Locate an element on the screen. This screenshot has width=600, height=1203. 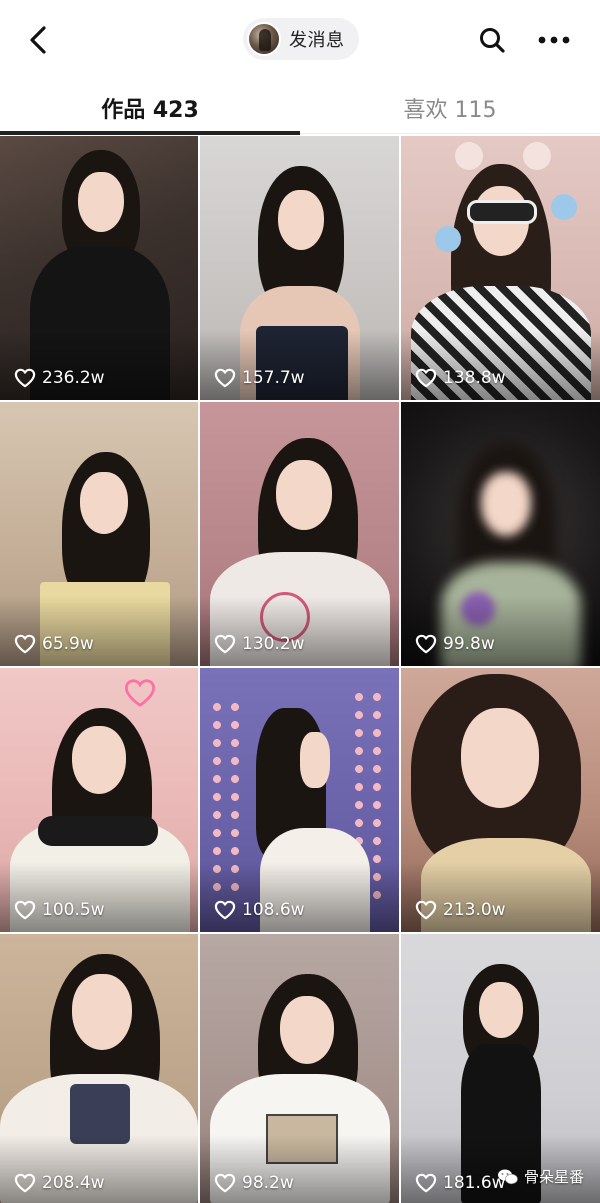
video-thumbnail: 108.6w is located at coordinates (299, 800).